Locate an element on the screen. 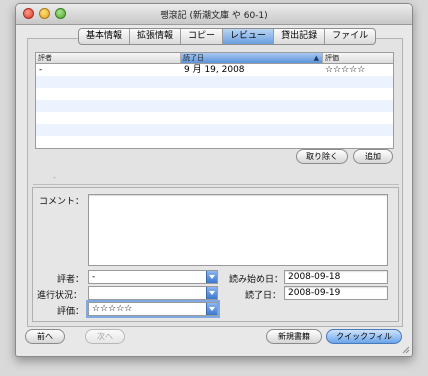  tab-extended-info: 拡張情報 is located at coordinates (154, 36).